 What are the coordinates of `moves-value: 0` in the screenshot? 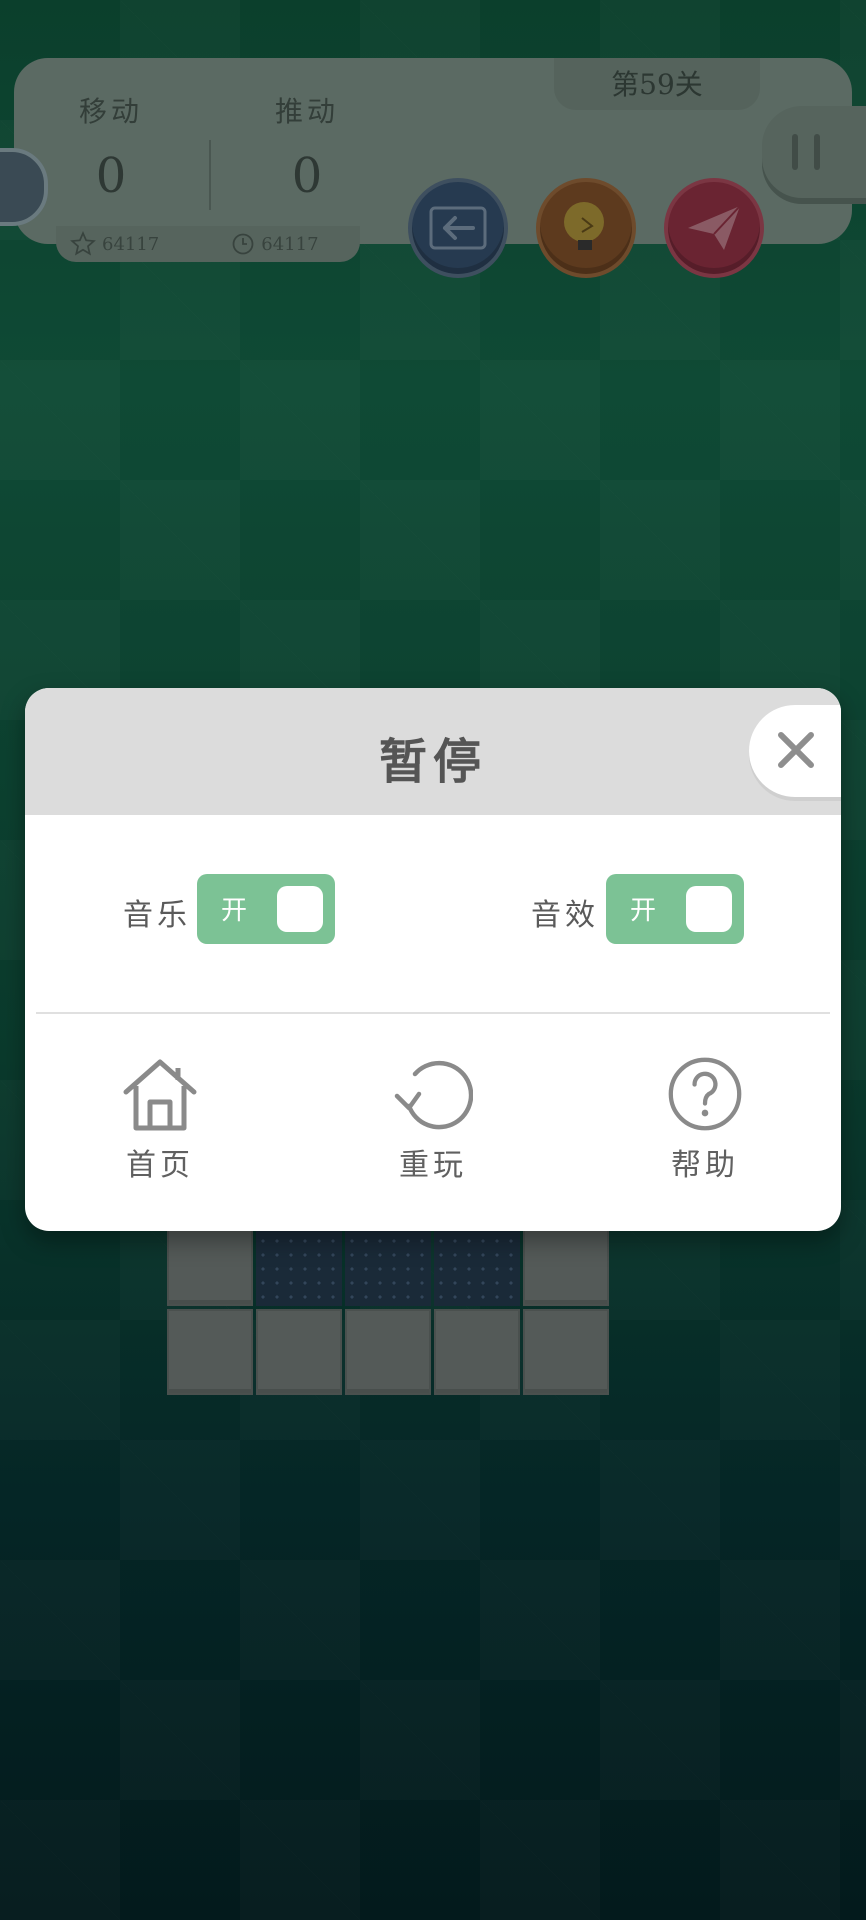 It's located at (111, 176).